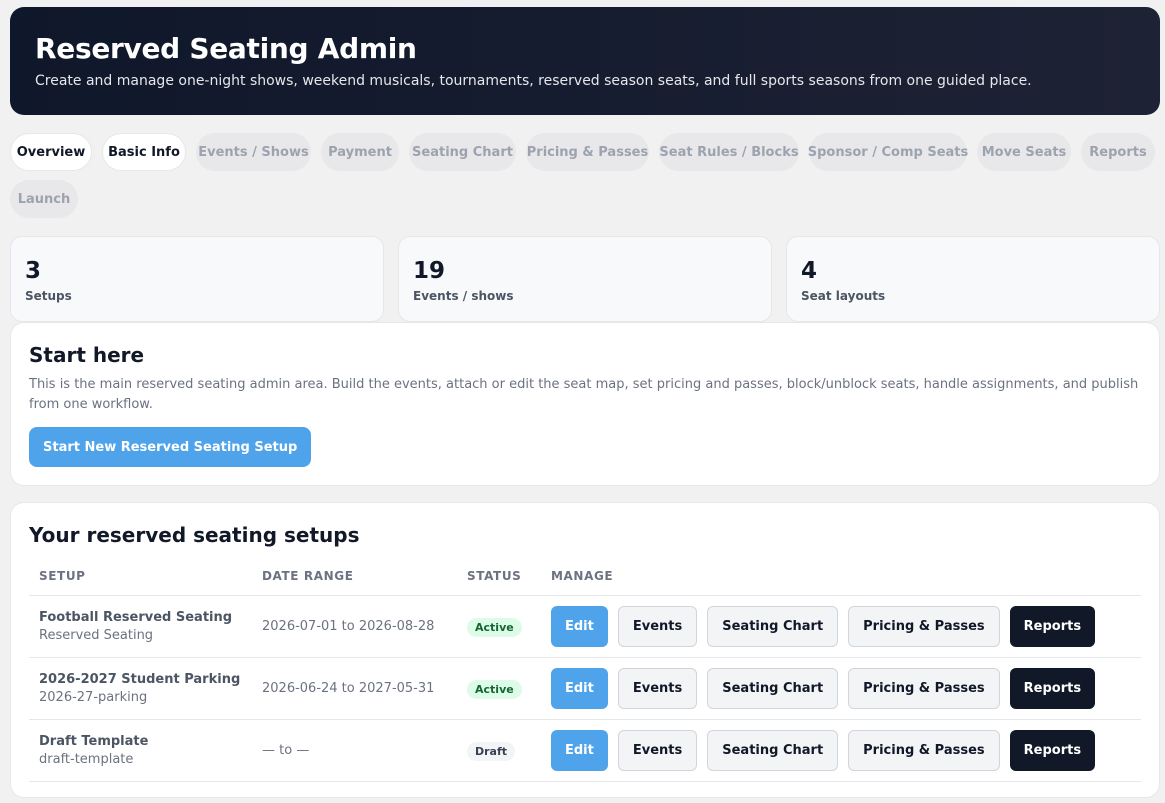  What do you see at coordinates (1118, 152) in the screenshot?
I see `tab-reports: Reports` at bounding box center [1118, 152].